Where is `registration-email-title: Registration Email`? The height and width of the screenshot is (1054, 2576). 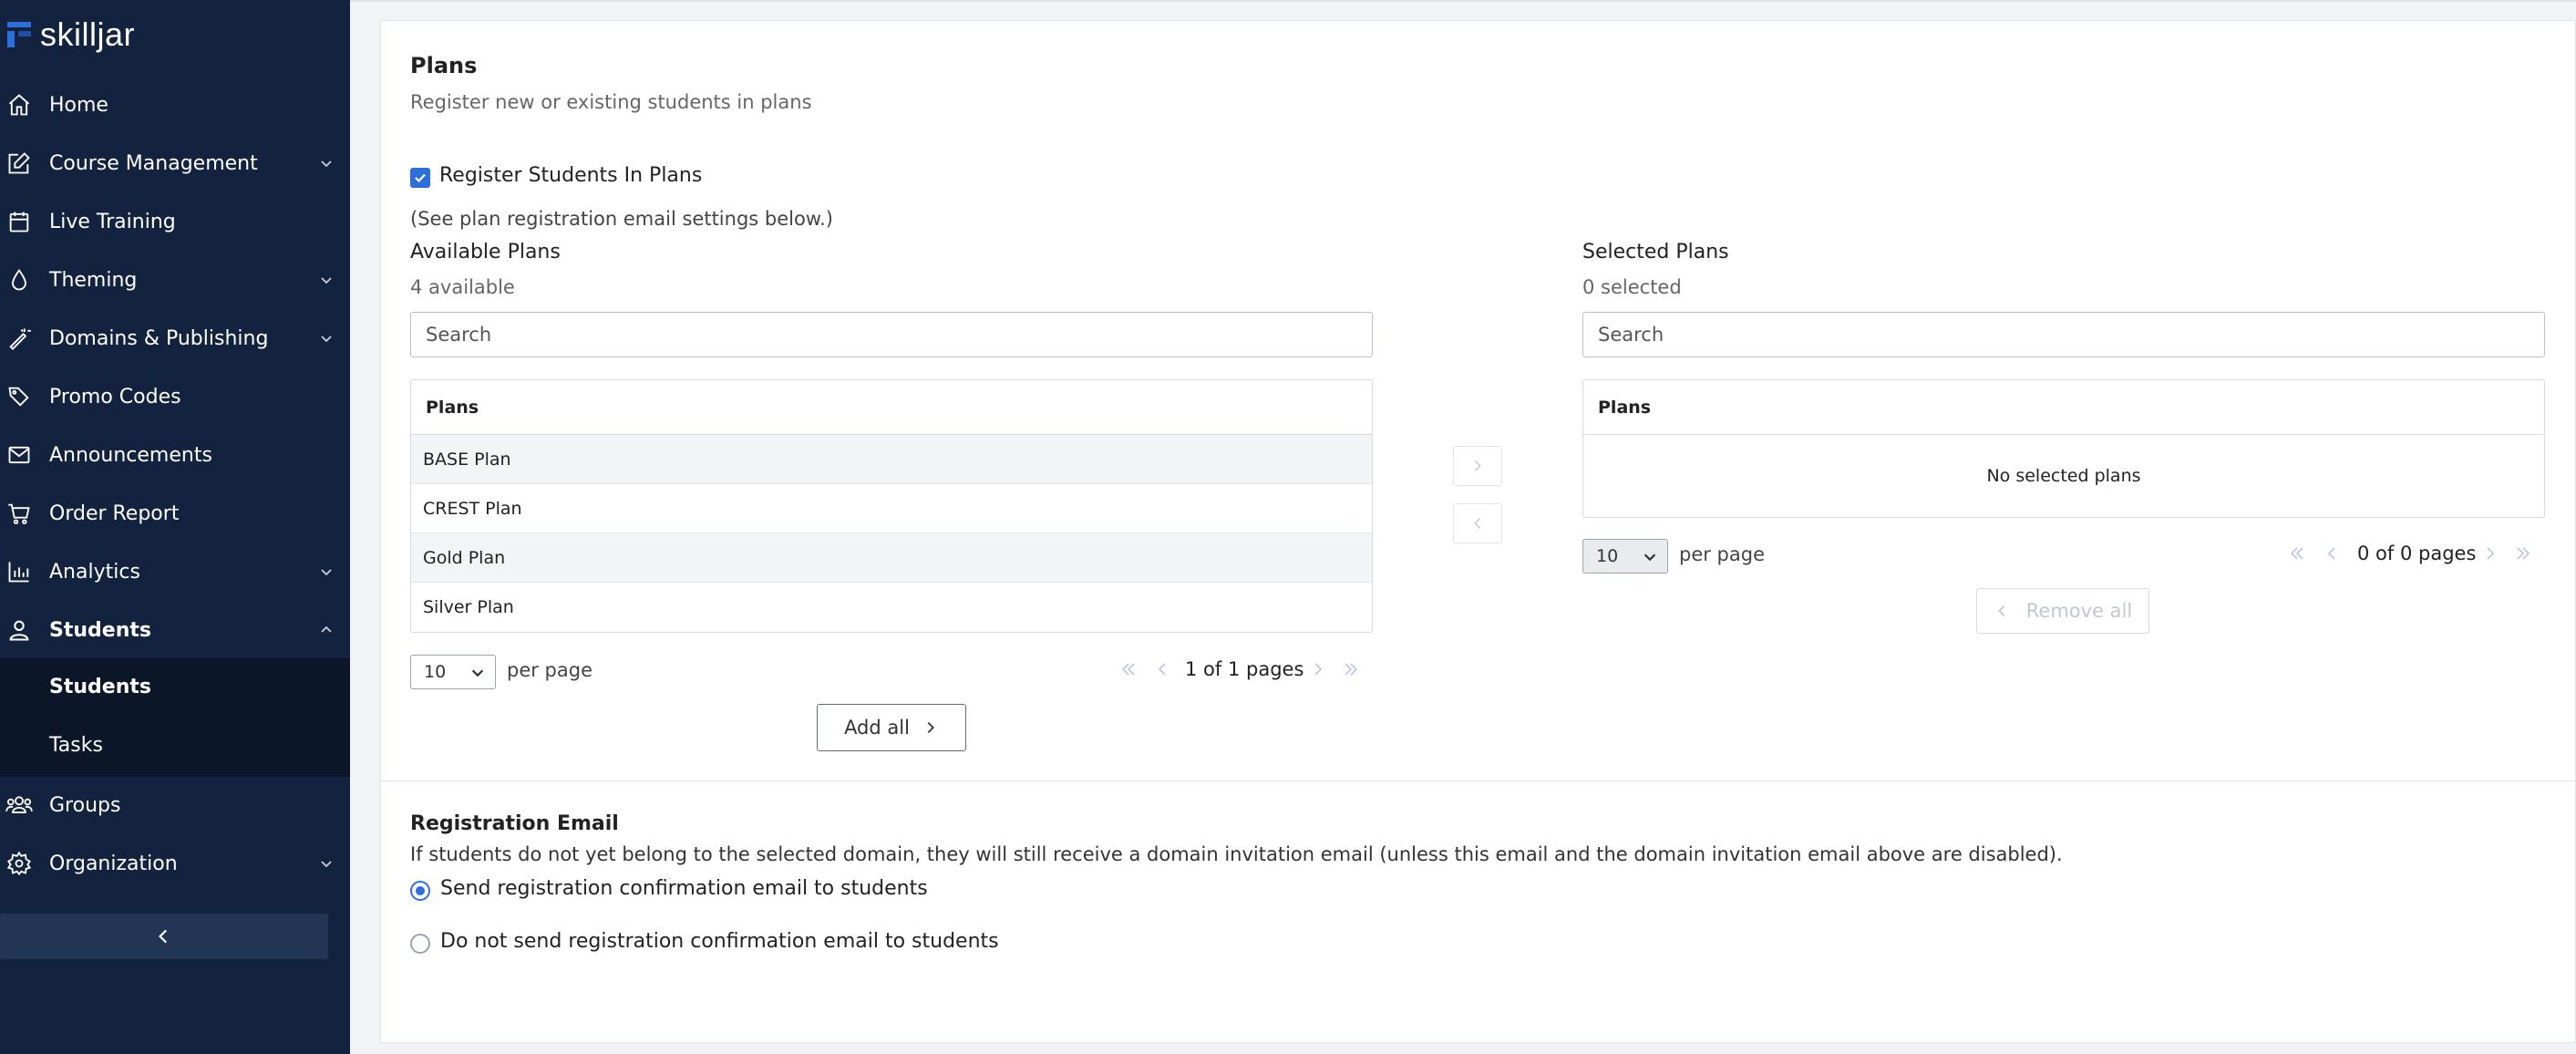 registration-email-title: Registration Email is located at coordinates (514, 823).